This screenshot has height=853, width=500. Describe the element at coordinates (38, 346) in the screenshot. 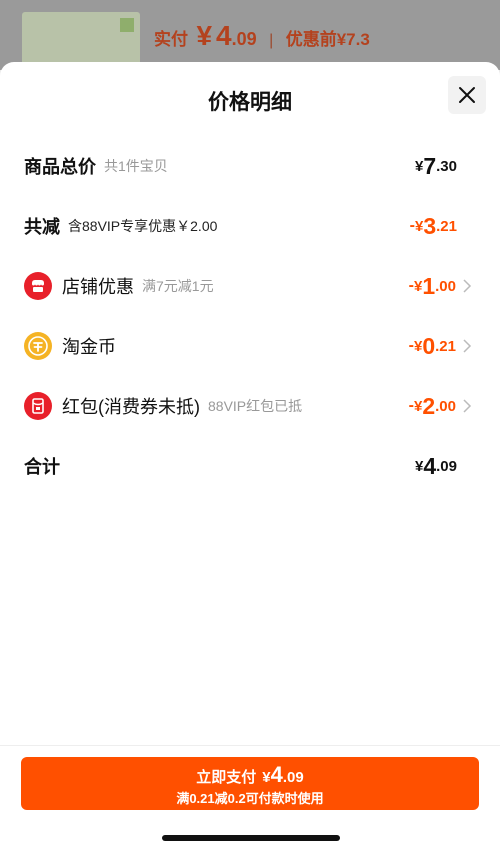

I see `gold-coin-icon` at that location.